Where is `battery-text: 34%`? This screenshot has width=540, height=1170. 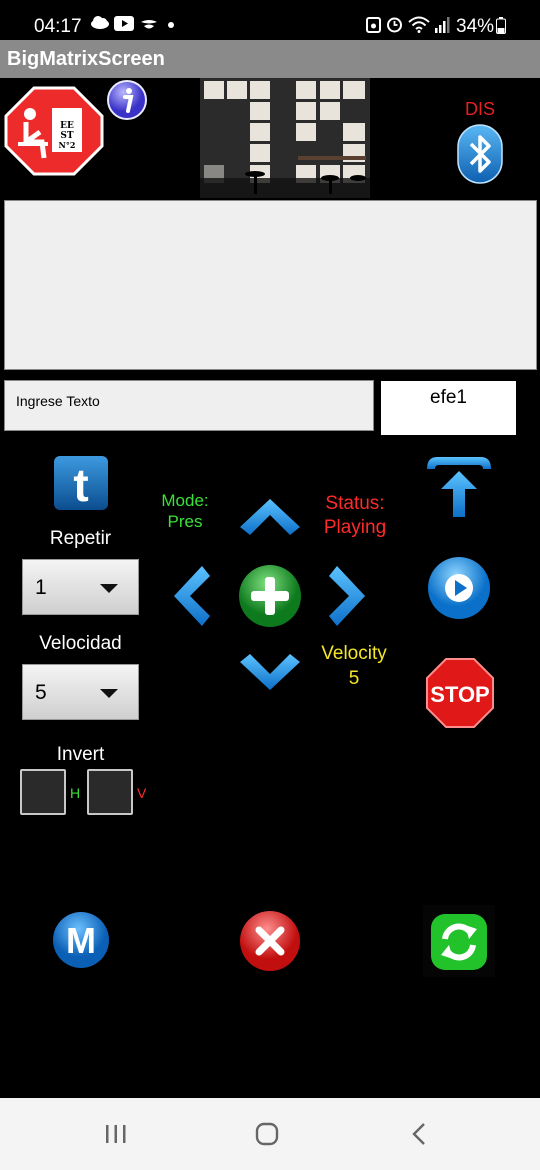 battery-text: 34% is located at coordinates (475, 26).